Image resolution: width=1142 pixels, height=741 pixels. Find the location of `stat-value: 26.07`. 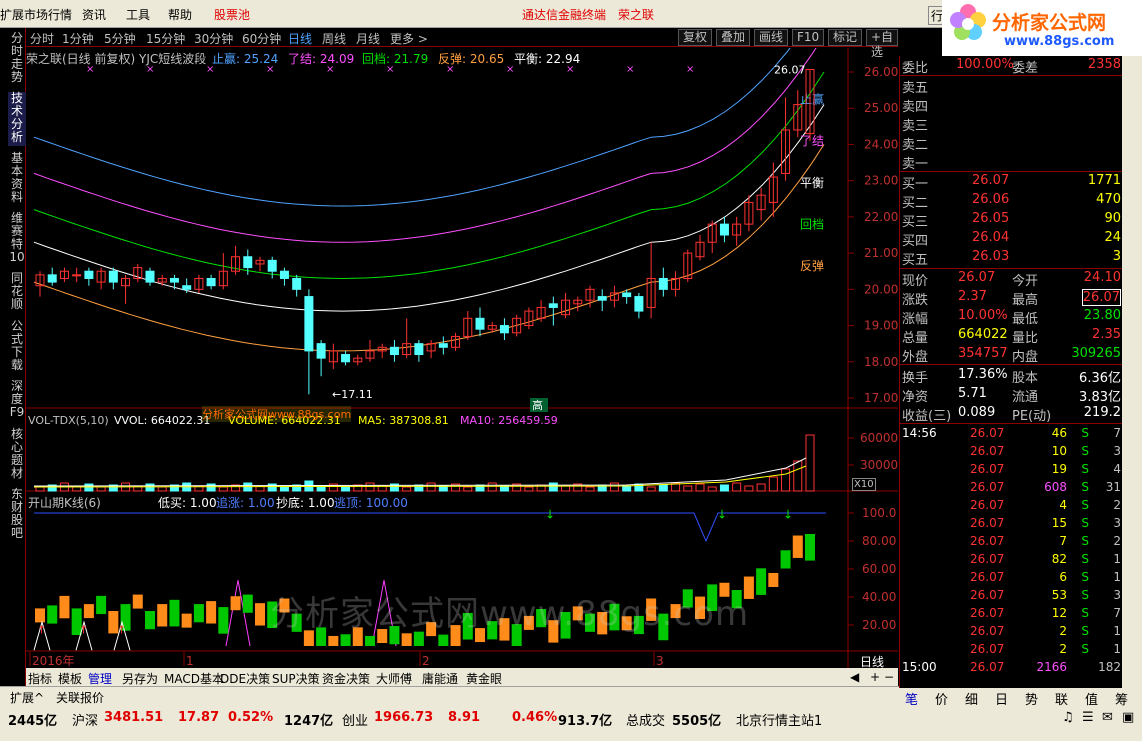

stat-value: 26.07 is located at coordinates (1101, 297).